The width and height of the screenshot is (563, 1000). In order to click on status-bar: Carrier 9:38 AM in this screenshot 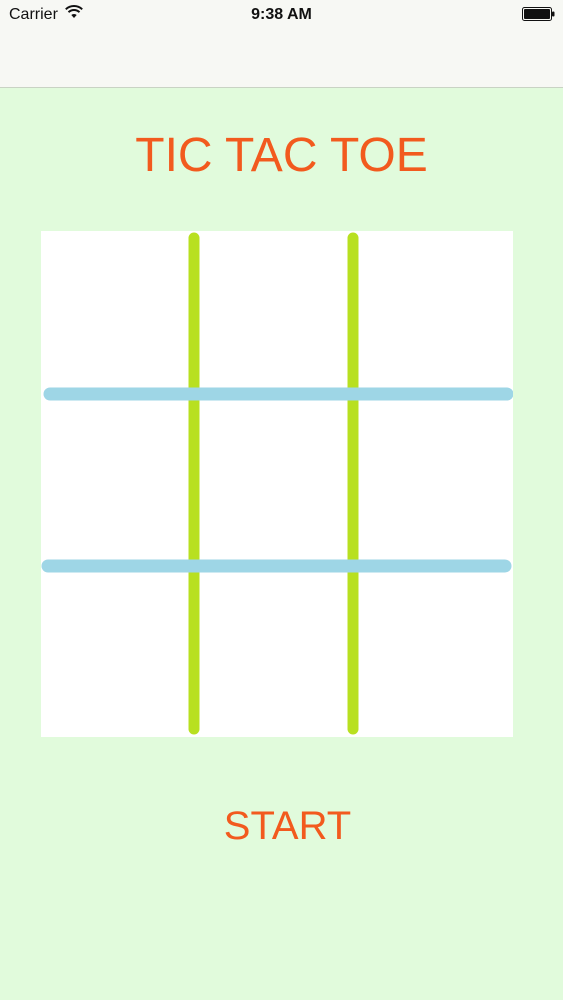, I will do `click(281, 15)`.